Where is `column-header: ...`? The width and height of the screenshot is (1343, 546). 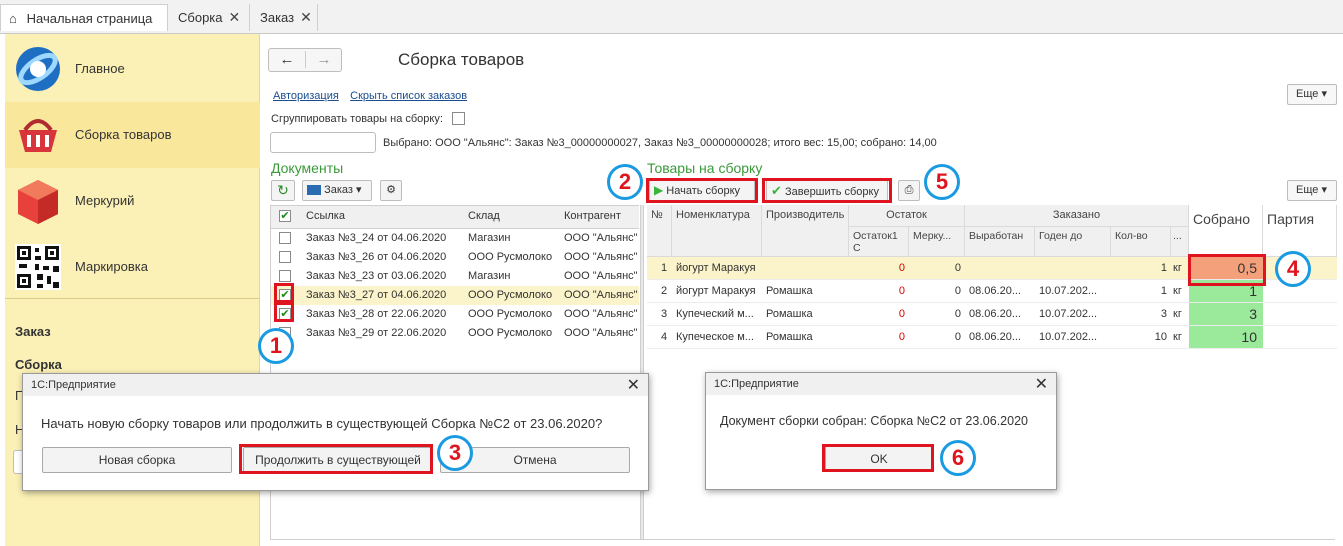 column-header: ... is located at coordinates (1180, 242).